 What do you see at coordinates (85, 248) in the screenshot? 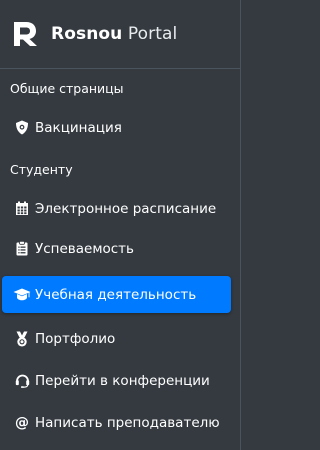
I see `nav-item-label: Успеваемость` at bounding box center [85, 248].